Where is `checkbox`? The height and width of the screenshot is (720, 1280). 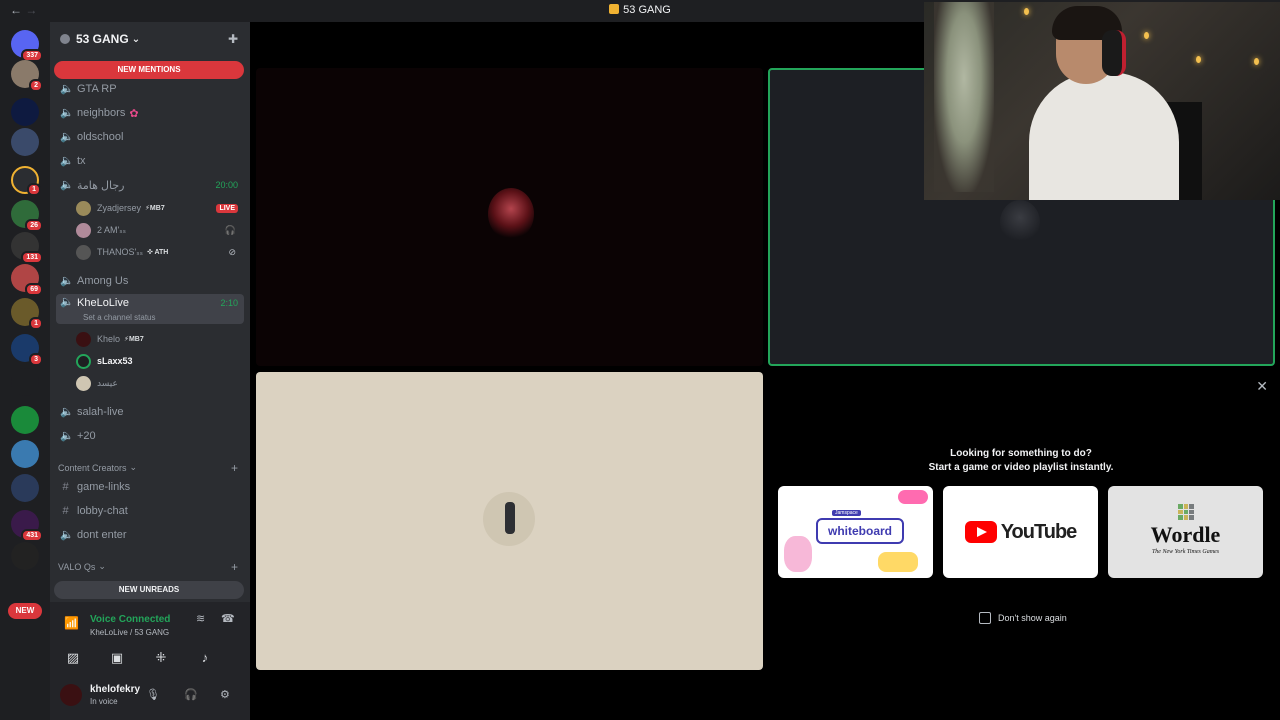
checkbox is located at coordinates (985, 618).